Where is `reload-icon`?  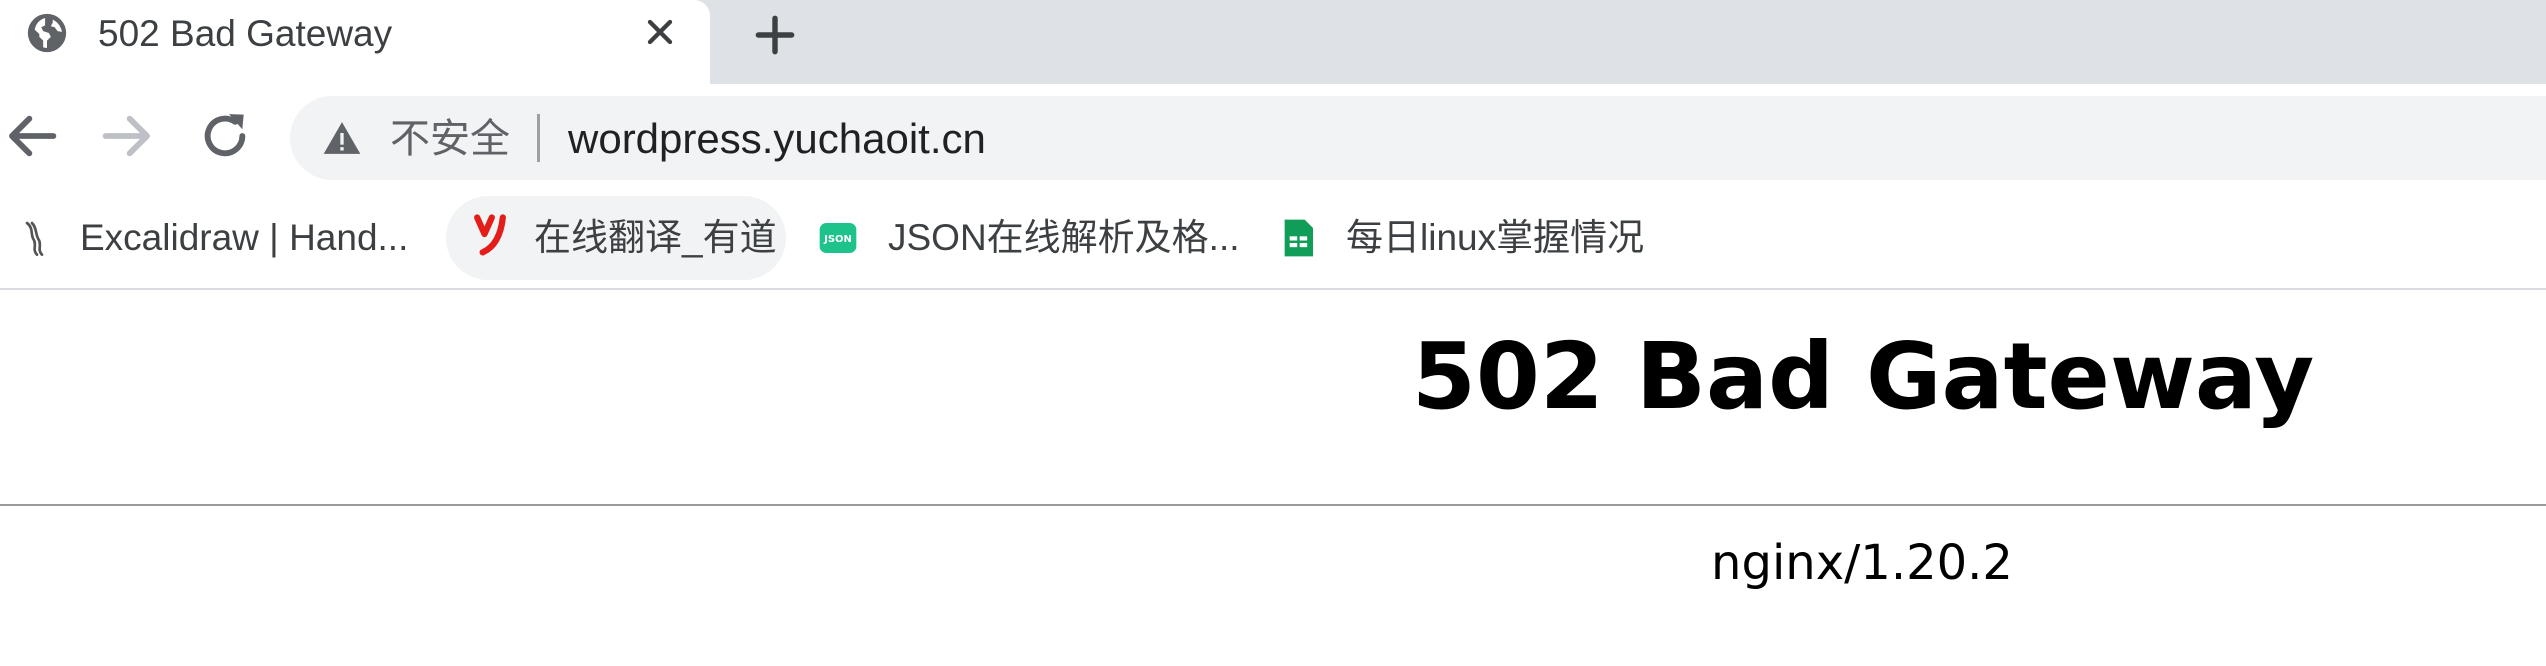
reload-icon is located at coordinates (225, 136).